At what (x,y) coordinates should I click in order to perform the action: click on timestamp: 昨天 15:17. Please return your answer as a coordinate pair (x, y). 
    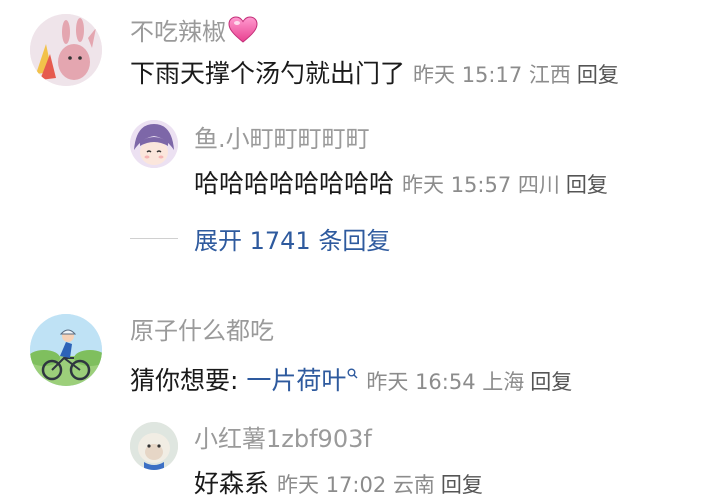
    Looking at the image, I should click on (468, 75).